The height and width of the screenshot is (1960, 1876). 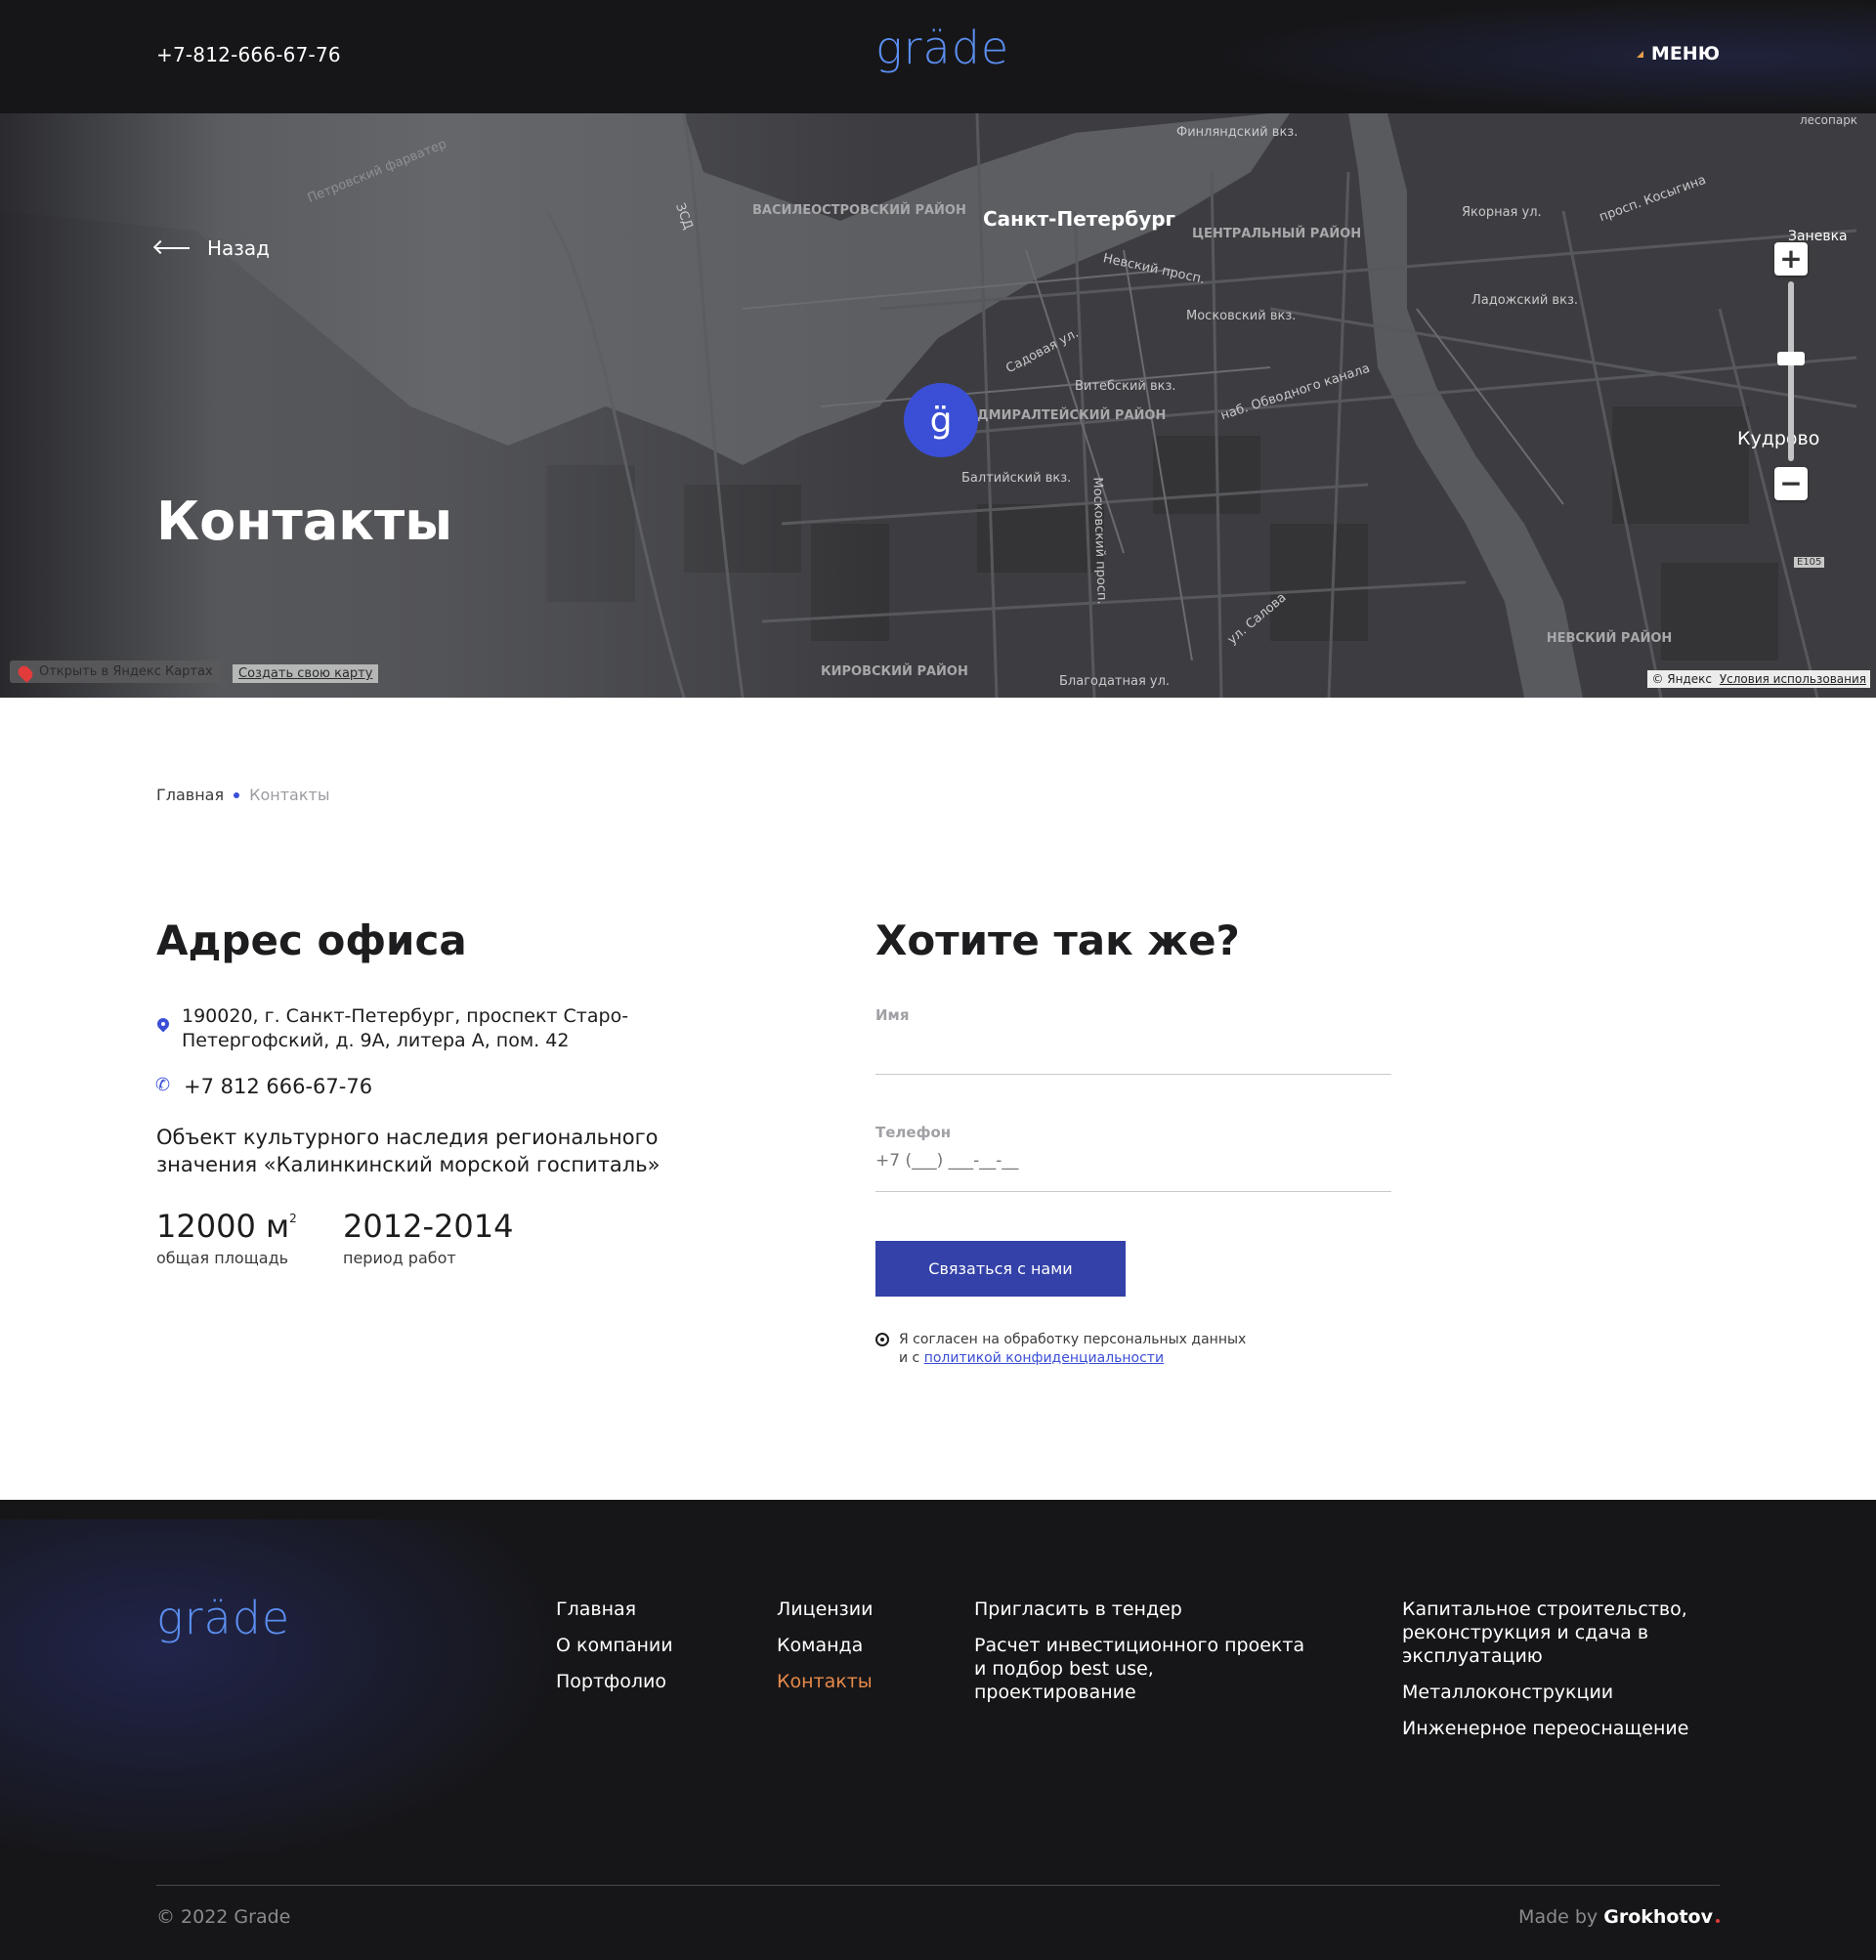 What do you see at coordinates (1125, 386) in the screenshot?
I see `map-label-station: Витебский вкз.` at bounding box center [1125, 386].